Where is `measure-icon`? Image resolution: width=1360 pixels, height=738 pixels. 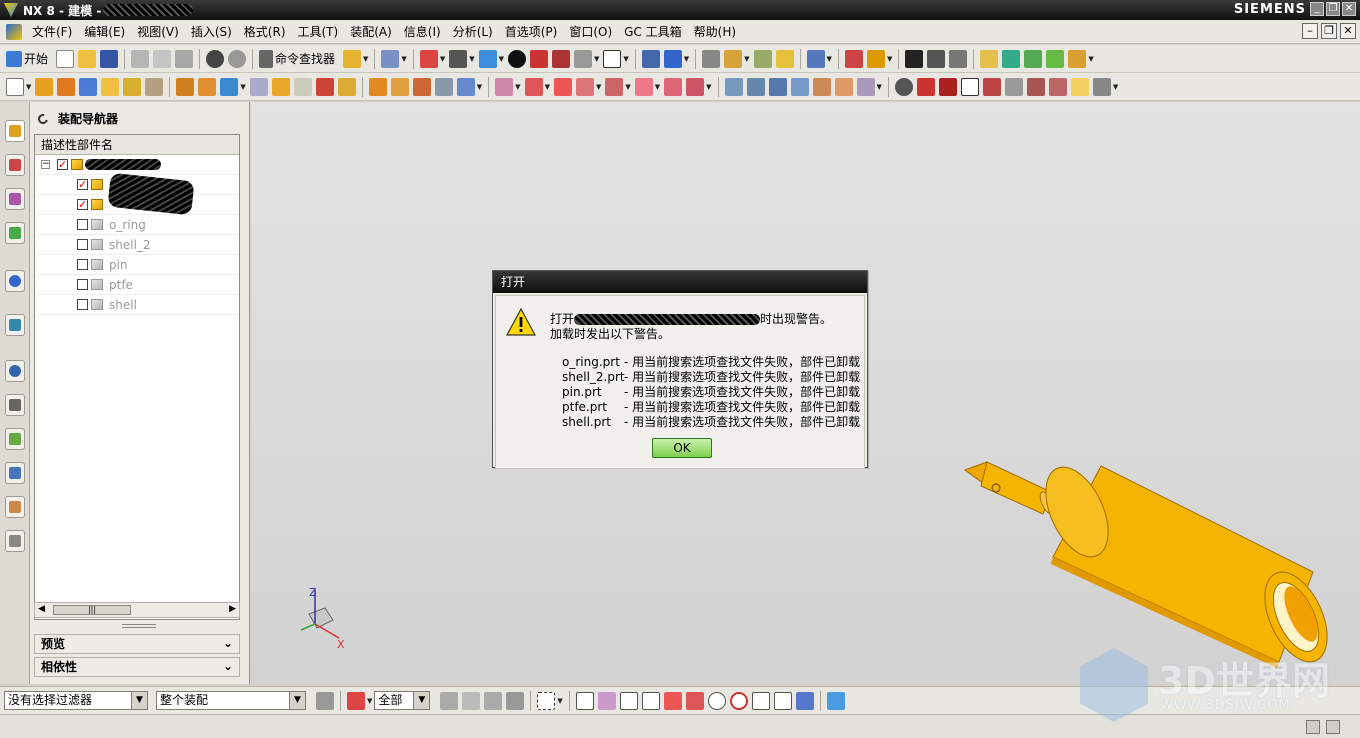
measure-icon is located at coordinates (815, 58).